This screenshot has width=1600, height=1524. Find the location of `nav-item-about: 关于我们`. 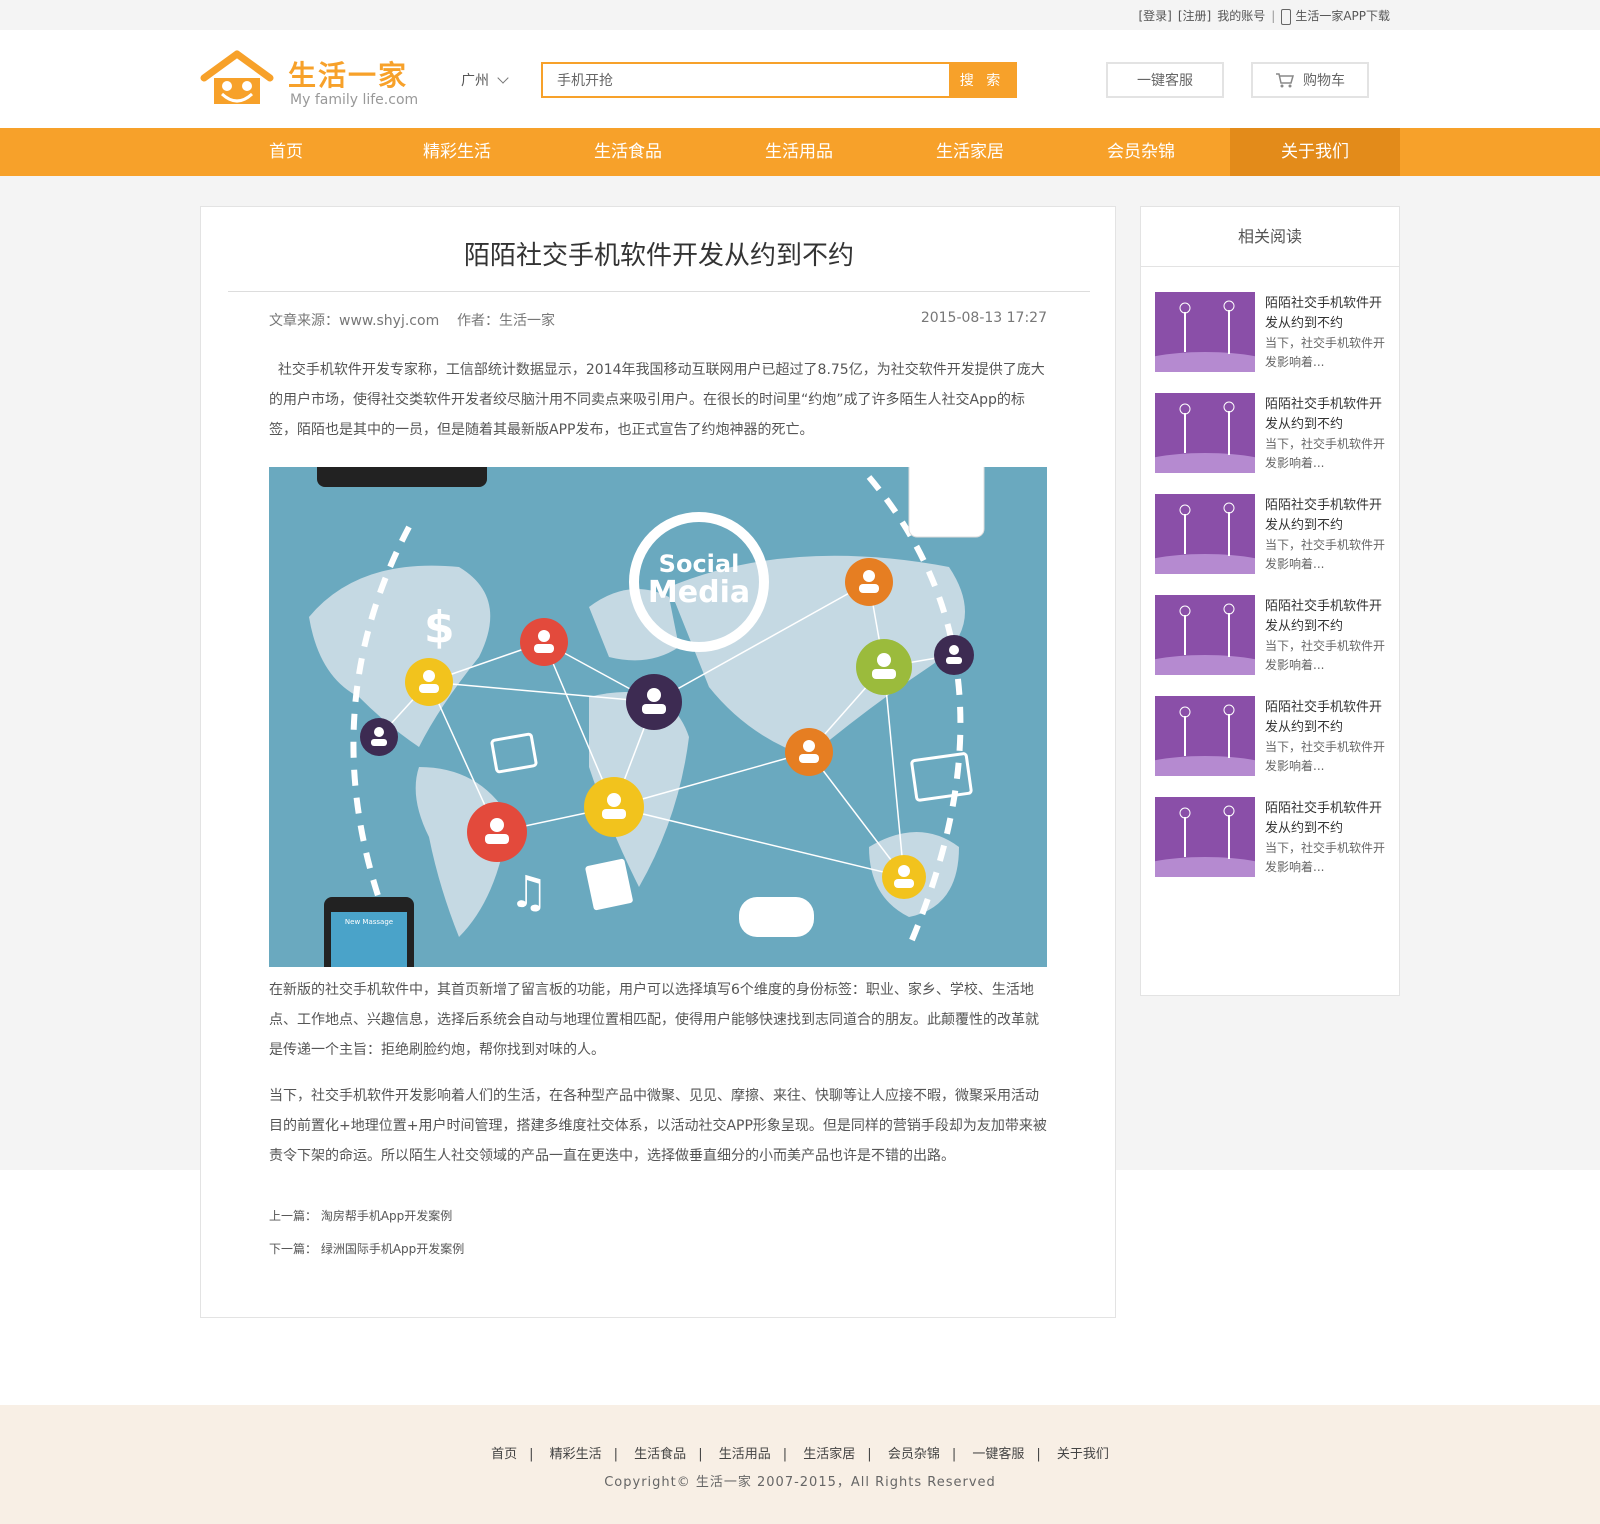

nav-item-about: 关于我们 is located at coordinates (1315, 152).